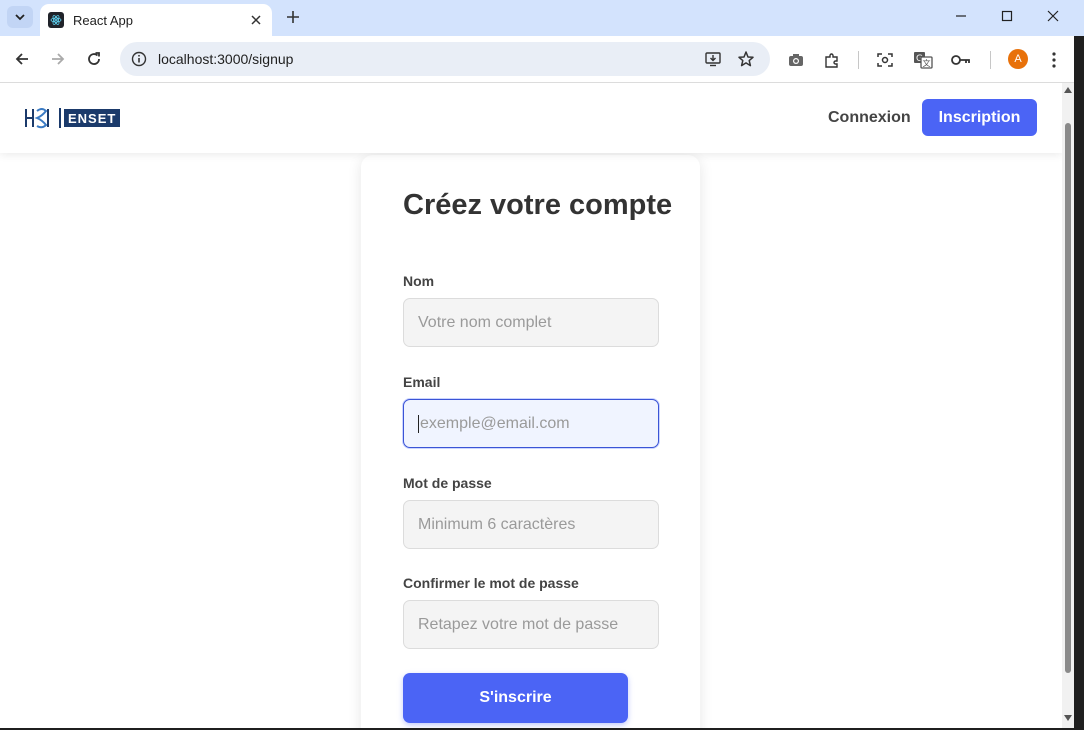 The width and height of the screenshot is (1084, 730). Describe the element at coordinates (832, 60) in the screenshot. I see `puzzle-icon` at that location.